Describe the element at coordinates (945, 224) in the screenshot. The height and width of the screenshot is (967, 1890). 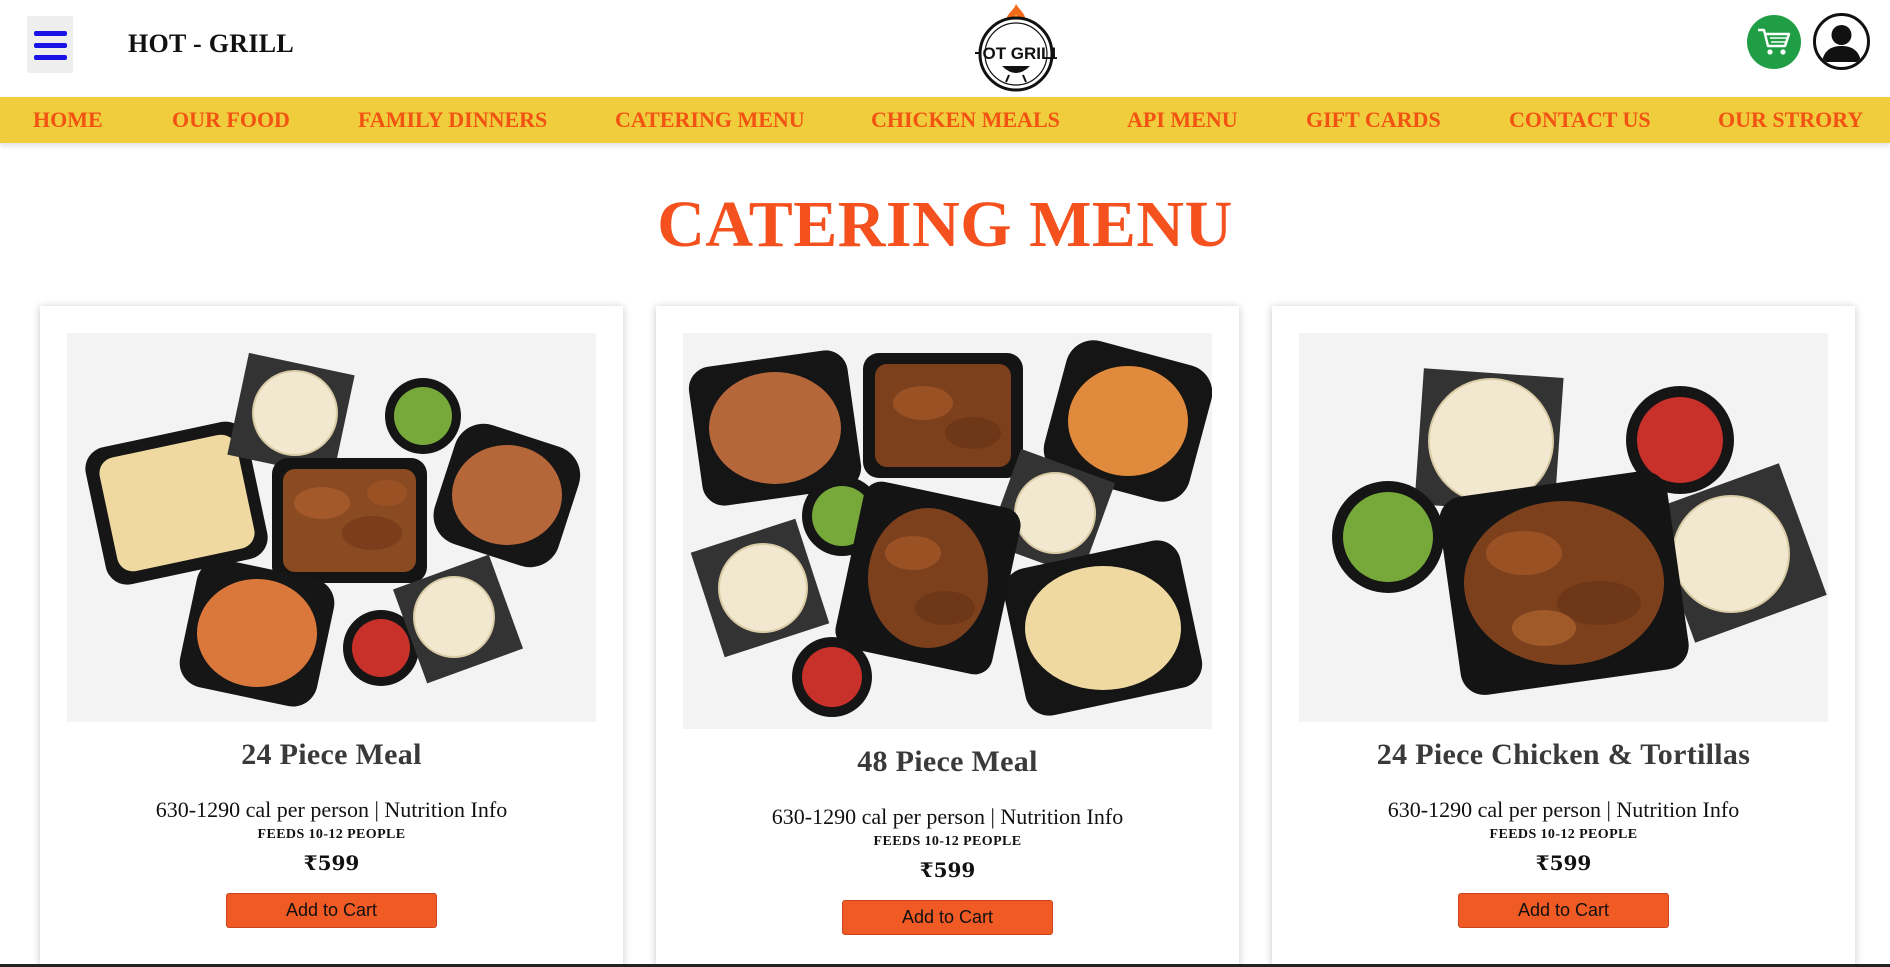
I see `page-title: CATERING MENU` at that location.